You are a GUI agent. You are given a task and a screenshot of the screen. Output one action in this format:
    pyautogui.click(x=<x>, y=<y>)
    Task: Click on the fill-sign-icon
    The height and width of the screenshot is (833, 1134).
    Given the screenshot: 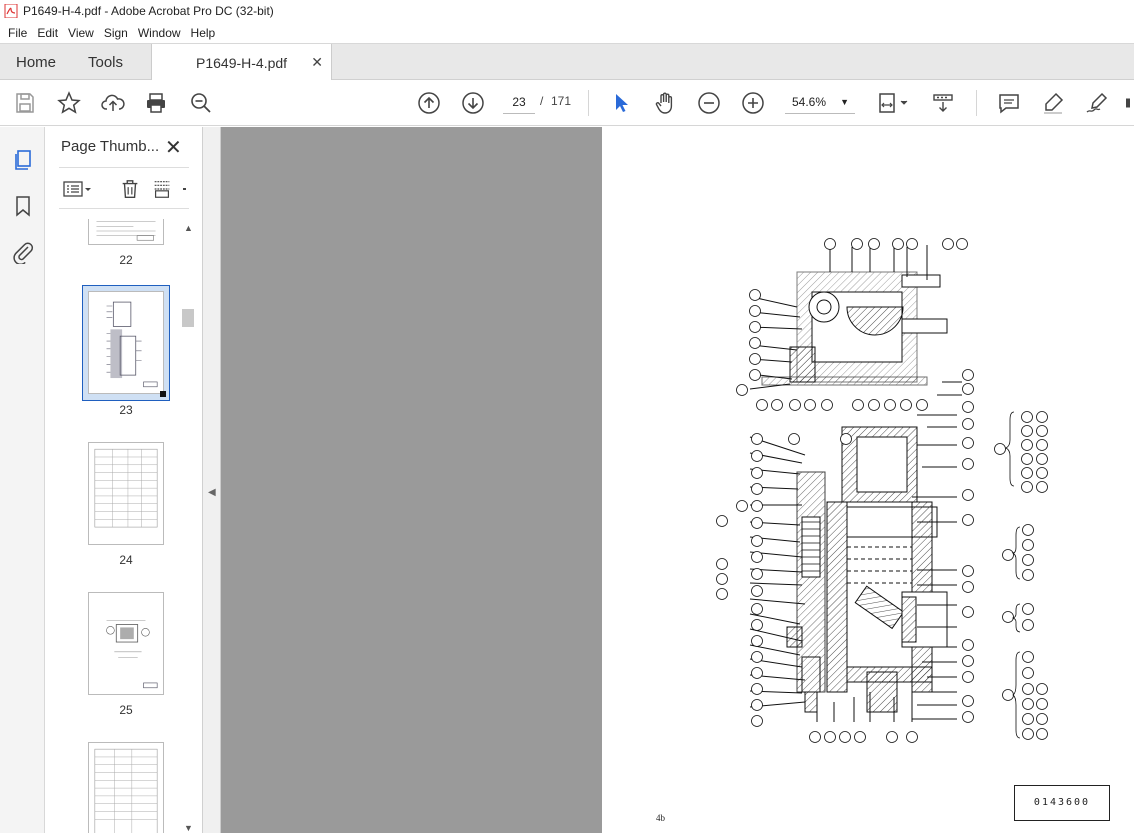 What is the action you would take?
    pyautogui.click(x=1097, y=103)
    